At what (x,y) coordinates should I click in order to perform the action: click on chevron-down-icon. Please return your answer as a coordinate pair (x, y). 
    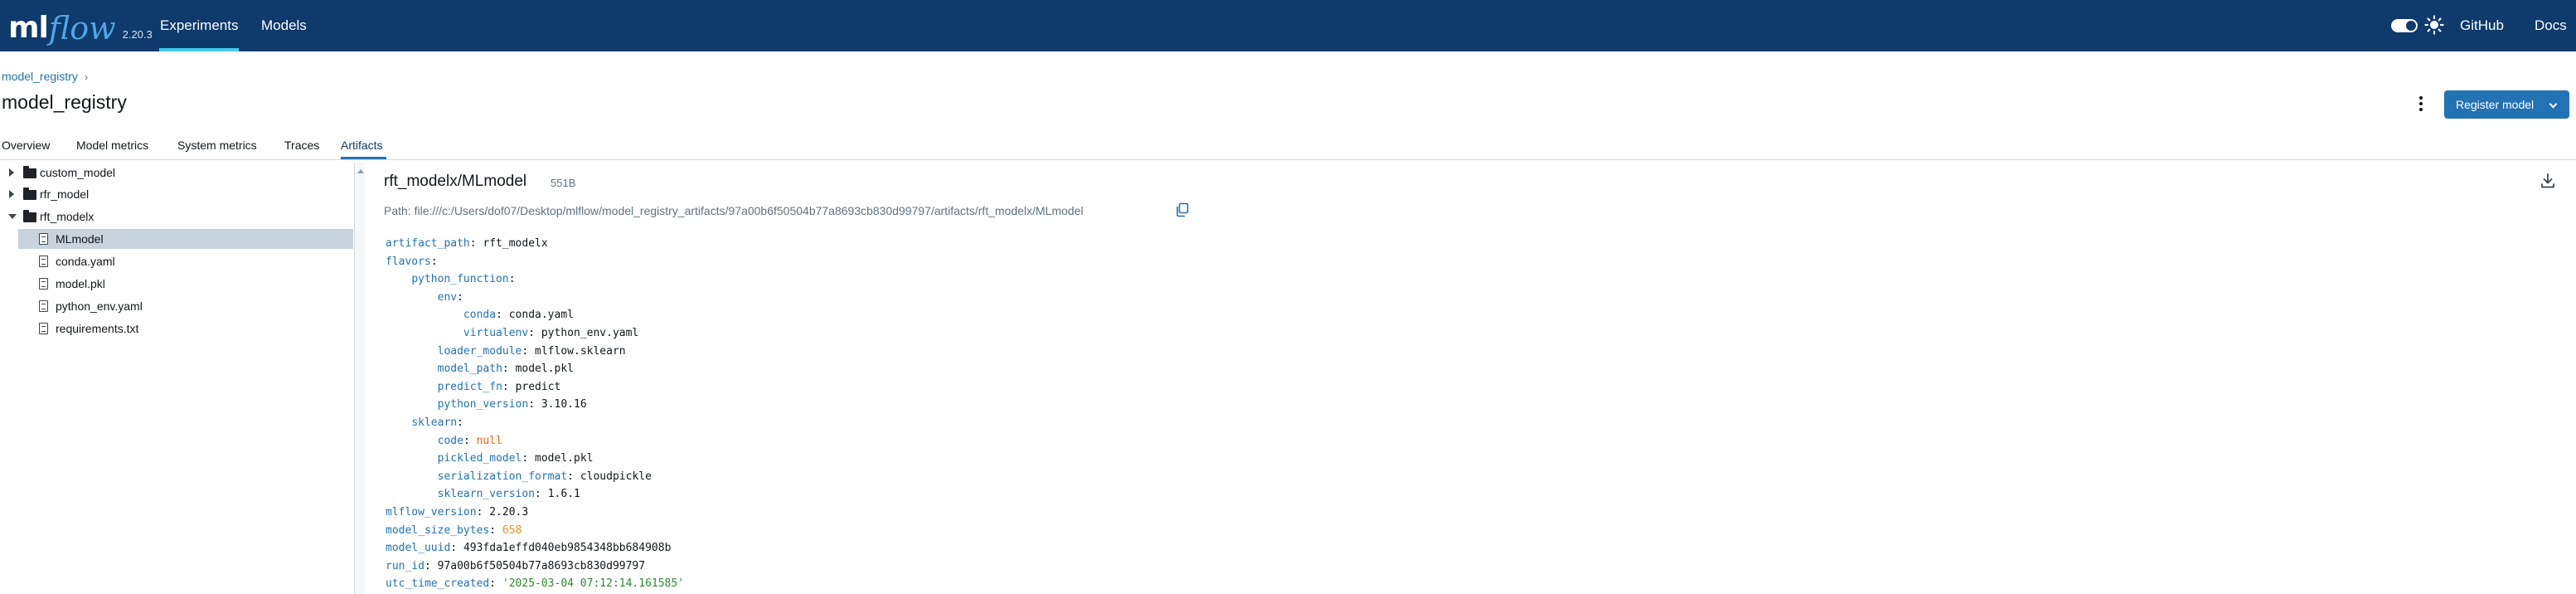
    Looking at the image, I should click on (2553, 105).